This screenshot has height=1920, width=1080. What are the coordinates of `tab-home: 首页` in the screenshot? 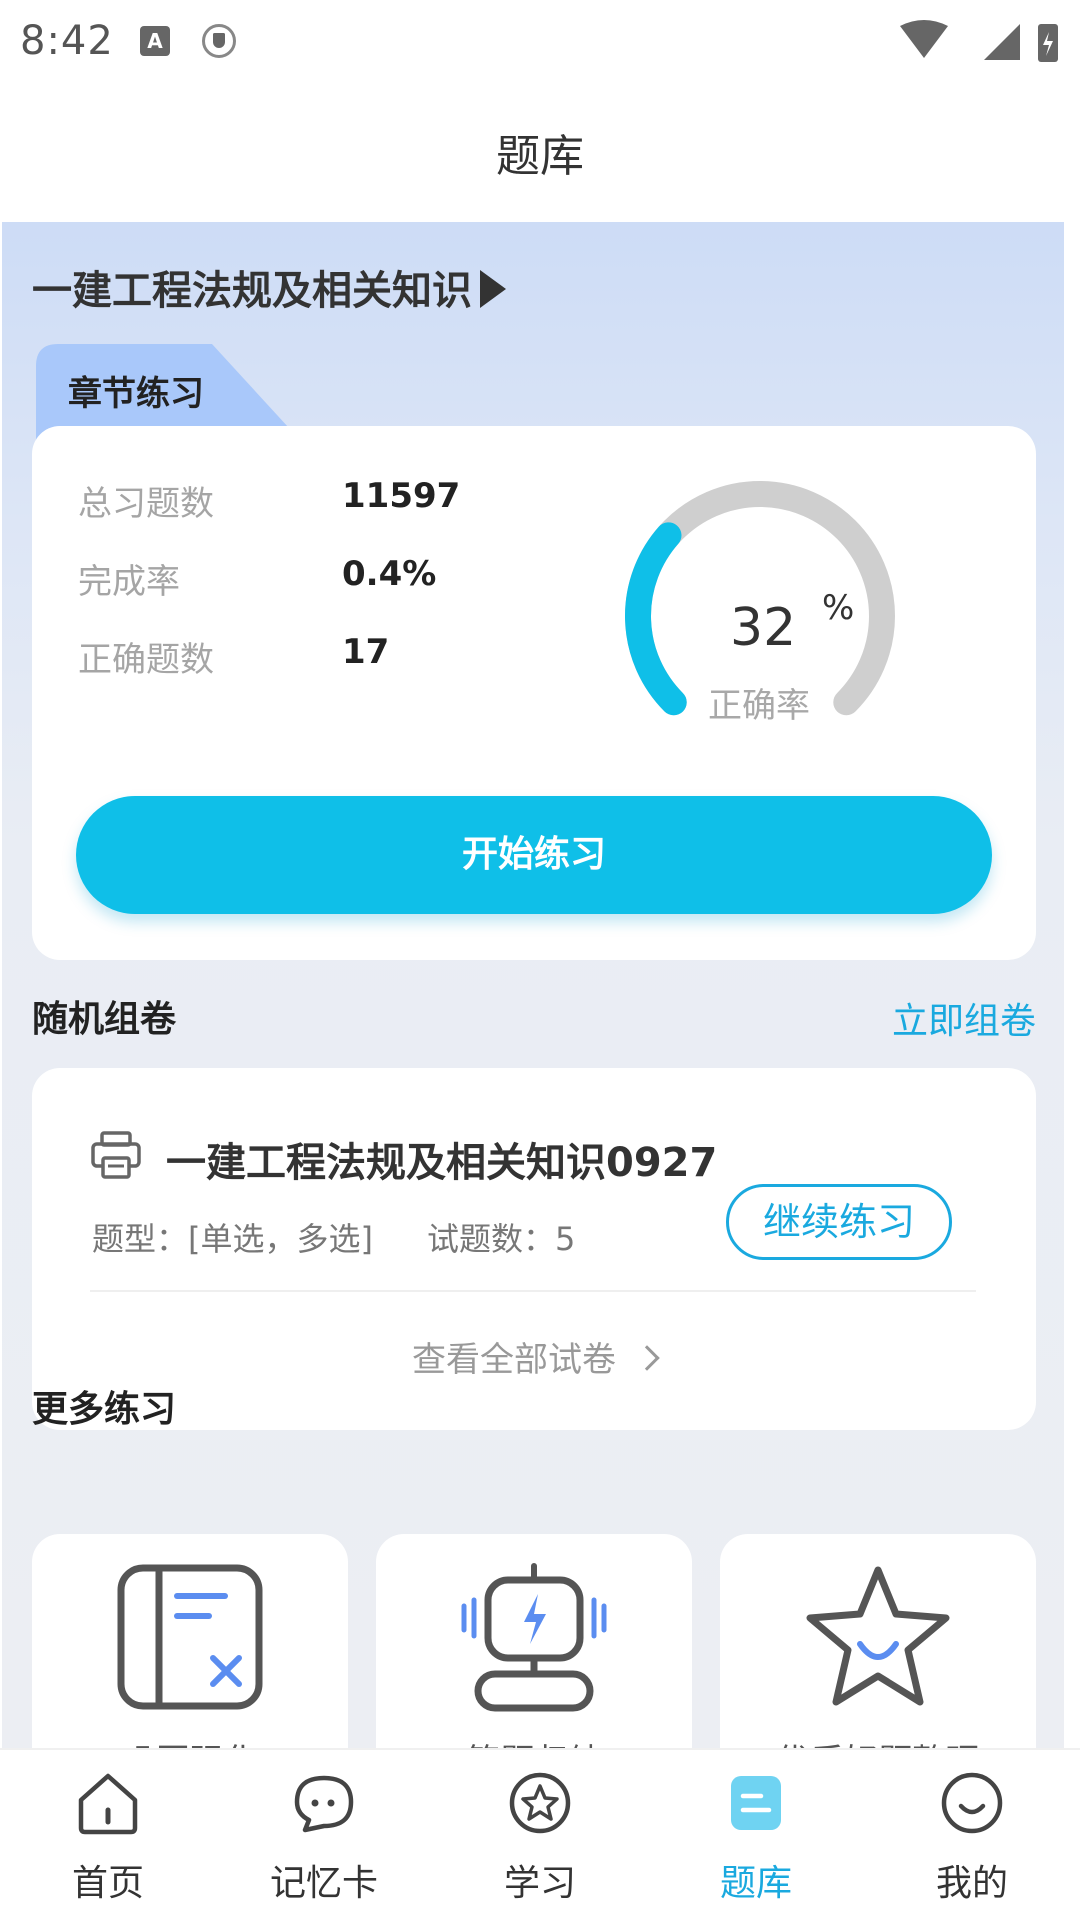 It's located at (108, 1835).